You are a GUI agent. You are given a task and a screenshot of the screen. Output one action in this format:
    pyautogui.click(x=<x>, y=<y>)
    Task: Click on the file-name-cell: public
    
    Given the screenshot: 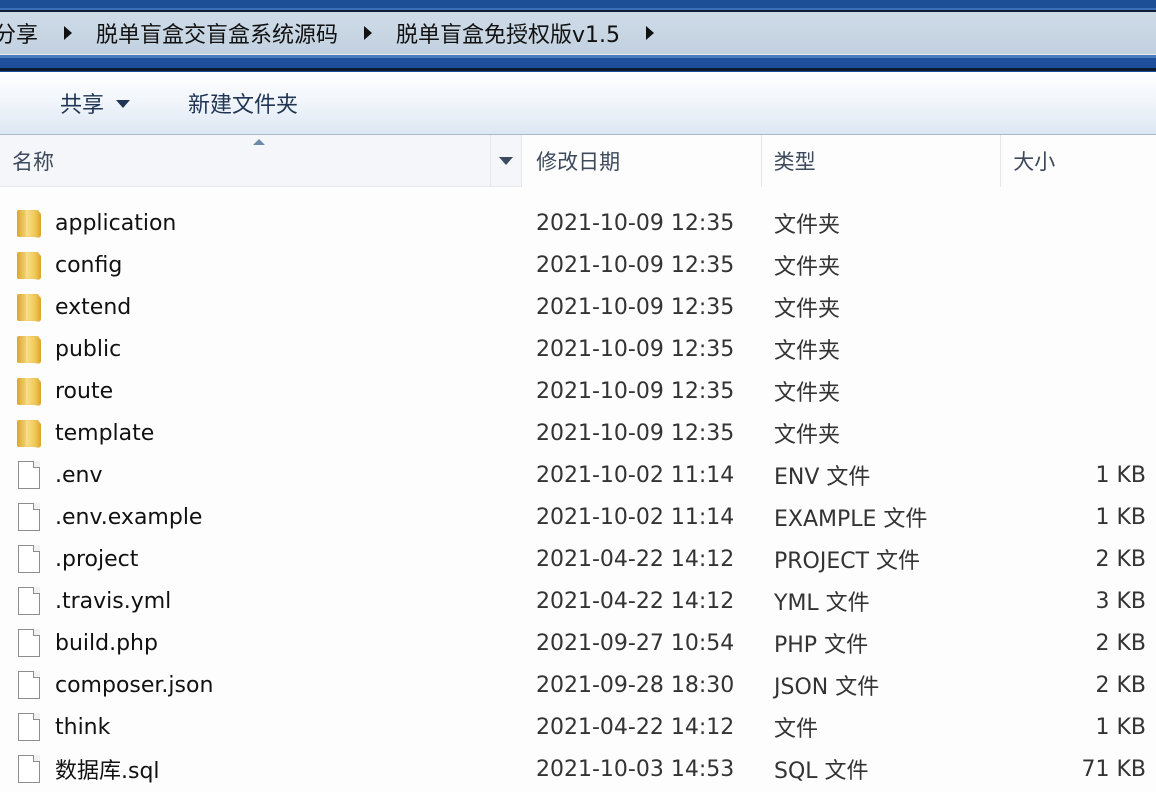 What is the action you would take?
    pyautogui.click(x=261, y=349)
    